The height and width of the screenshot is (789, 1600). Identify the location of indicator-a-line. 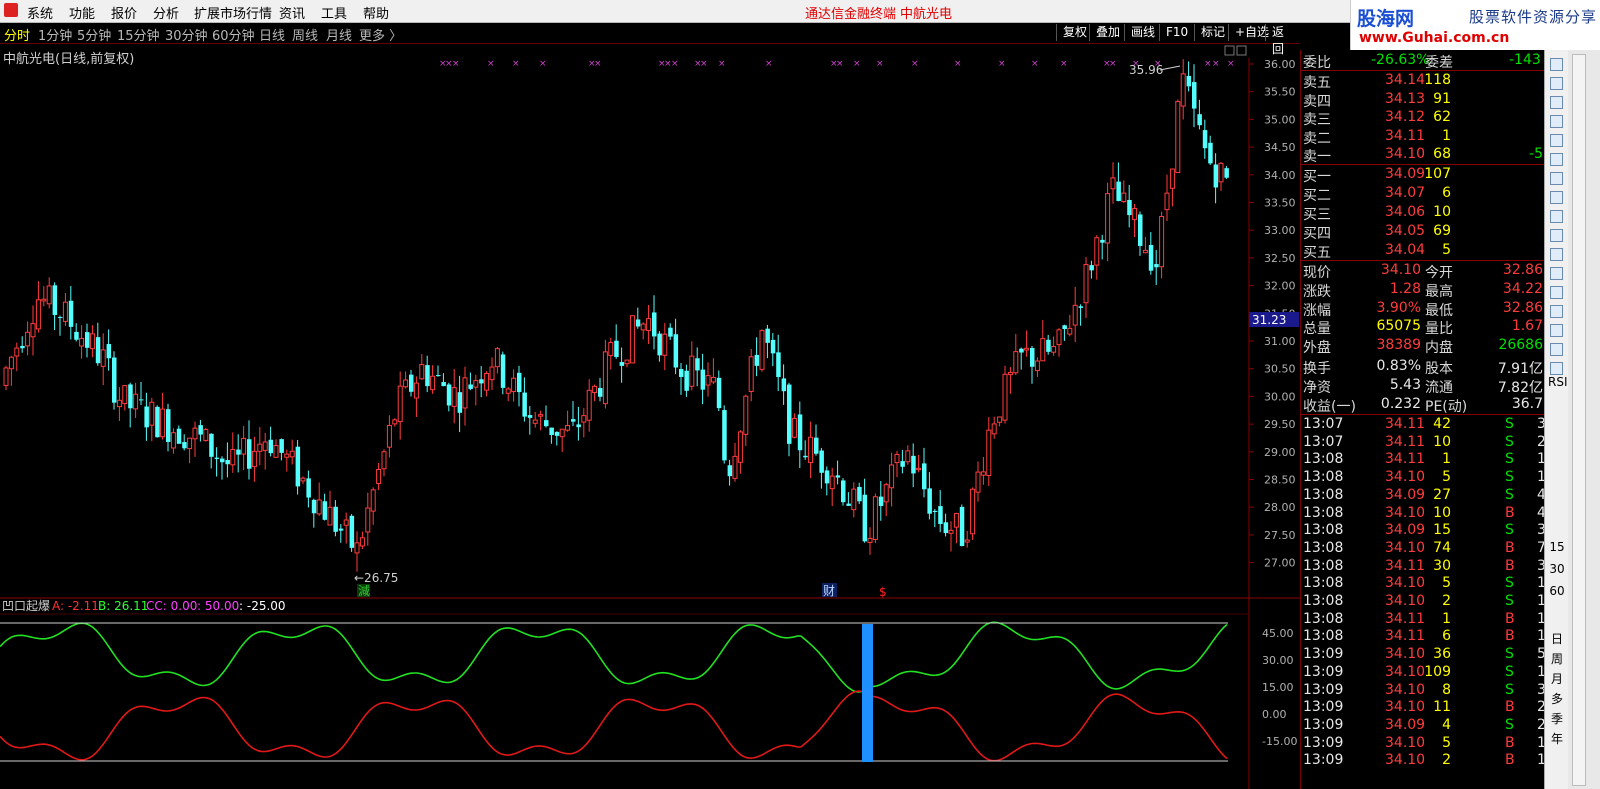
(614, 726).